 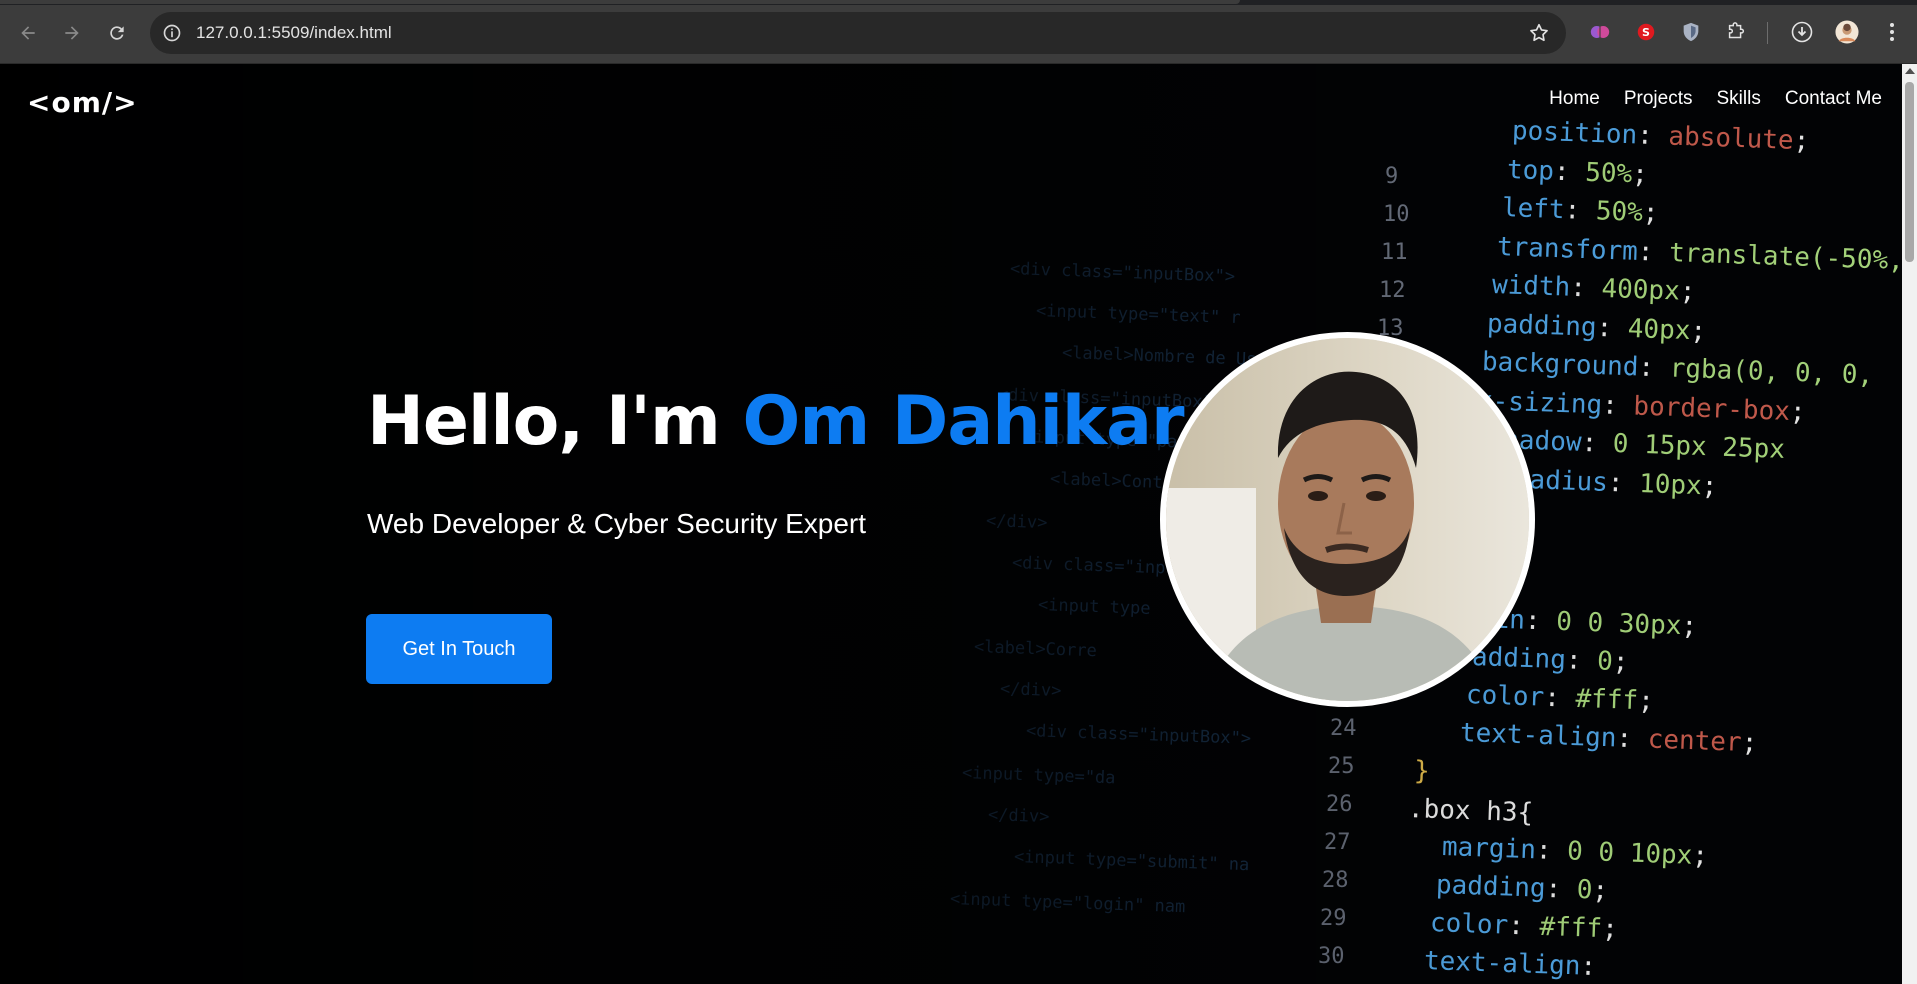 What do you see at coordinates (82, 102) in the screenshot?
I see `site-logo: <om/>` at bounding box center [82, 102].